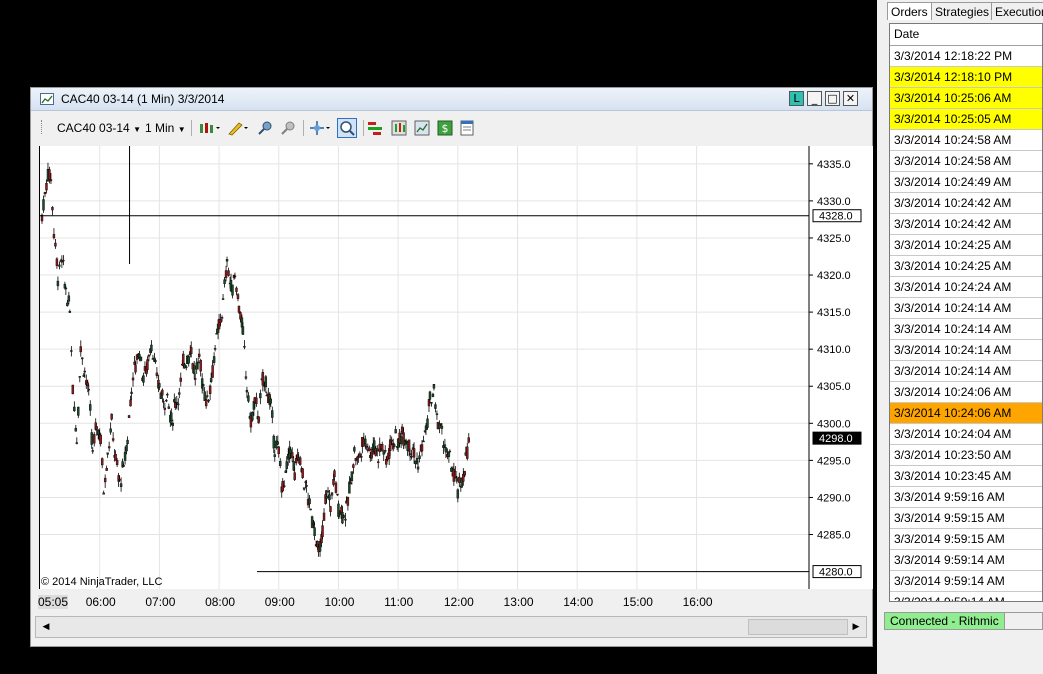 The height and width of the screenshot is (674, 1043). I want to click on order-row: 3/3/2014 10:25:06 AM, so click(966, 98).